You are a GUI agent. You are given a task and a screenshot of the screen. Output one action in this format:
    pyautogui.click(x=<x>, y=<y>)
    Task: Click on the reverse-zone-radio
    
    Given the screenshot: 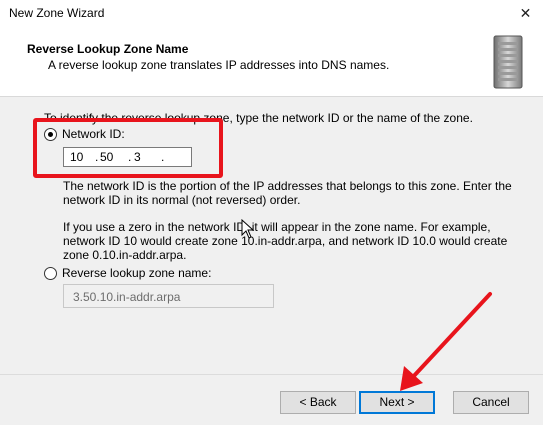 What is the action you would take?
    pyautogui.click(x=50, y=273)
    